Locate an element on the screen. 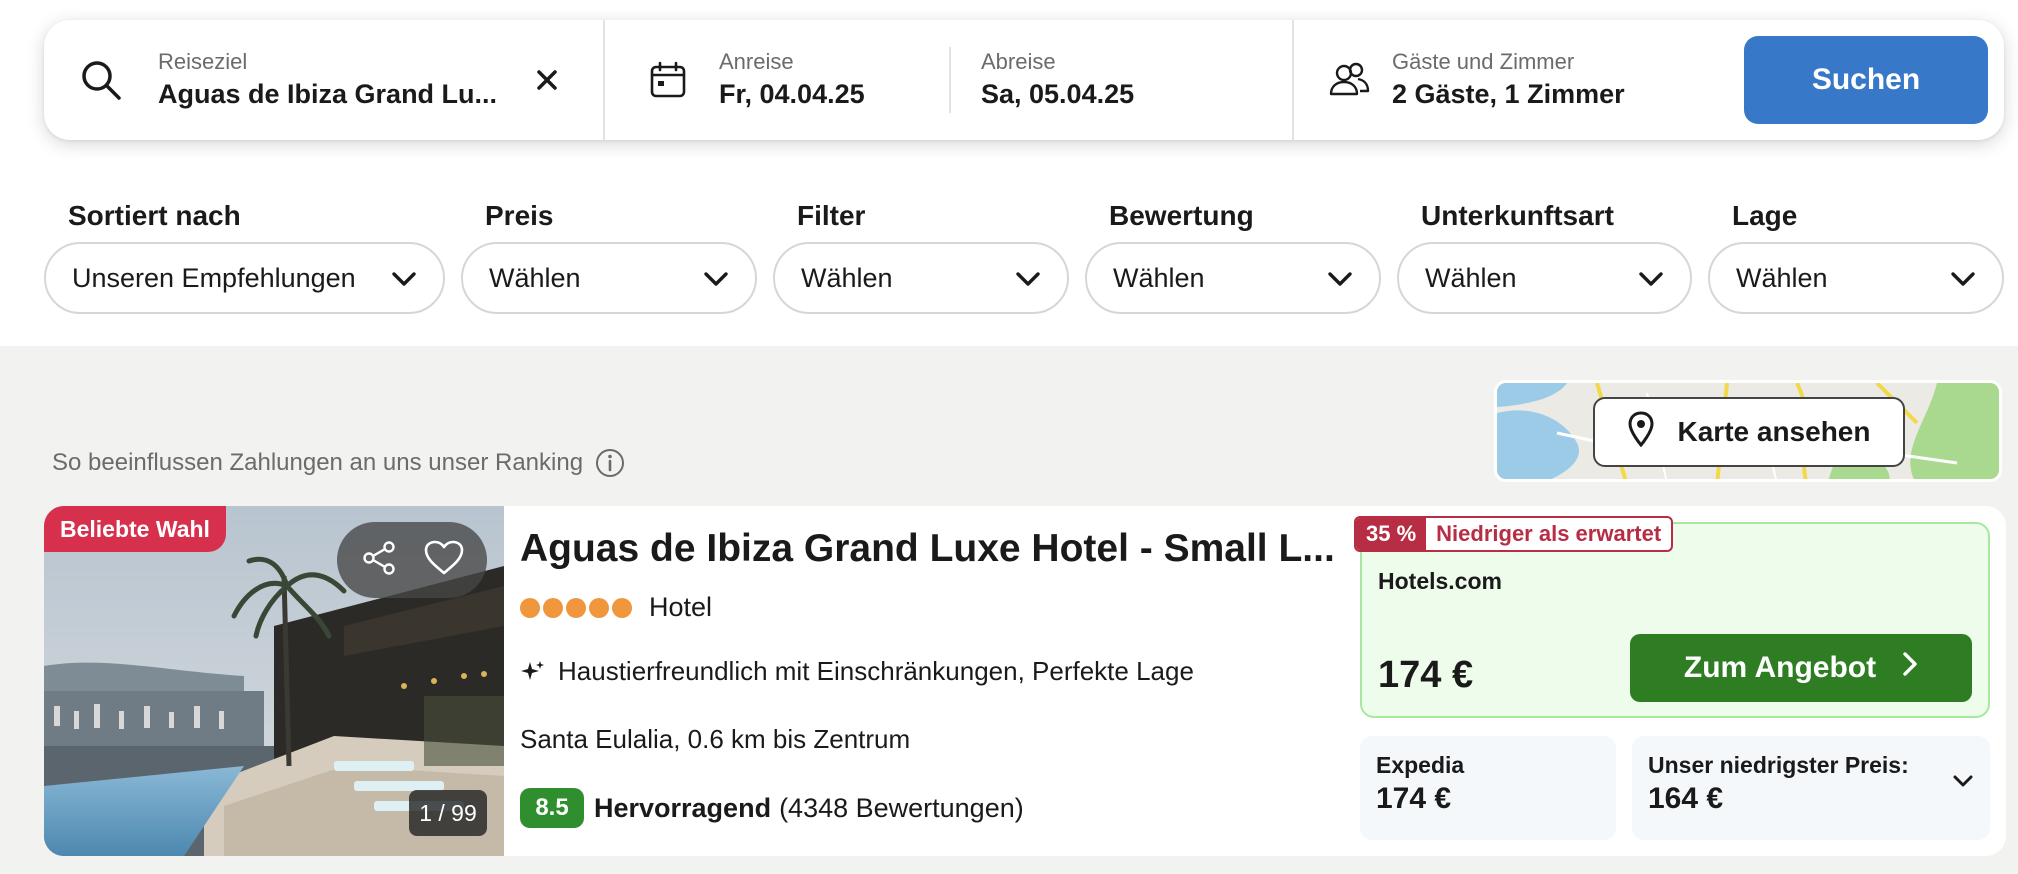  view-map-button: Karte ansehen is located at coordinates (1749, 432).